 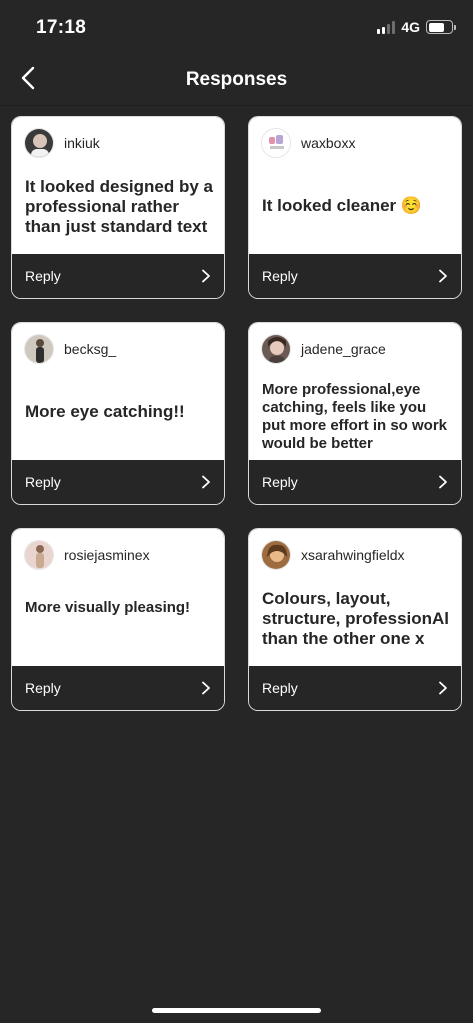 What do you see at coordinates (410, 27) in the screenshot?
I see `network-type: 4G` at bounding box center [410, 27].